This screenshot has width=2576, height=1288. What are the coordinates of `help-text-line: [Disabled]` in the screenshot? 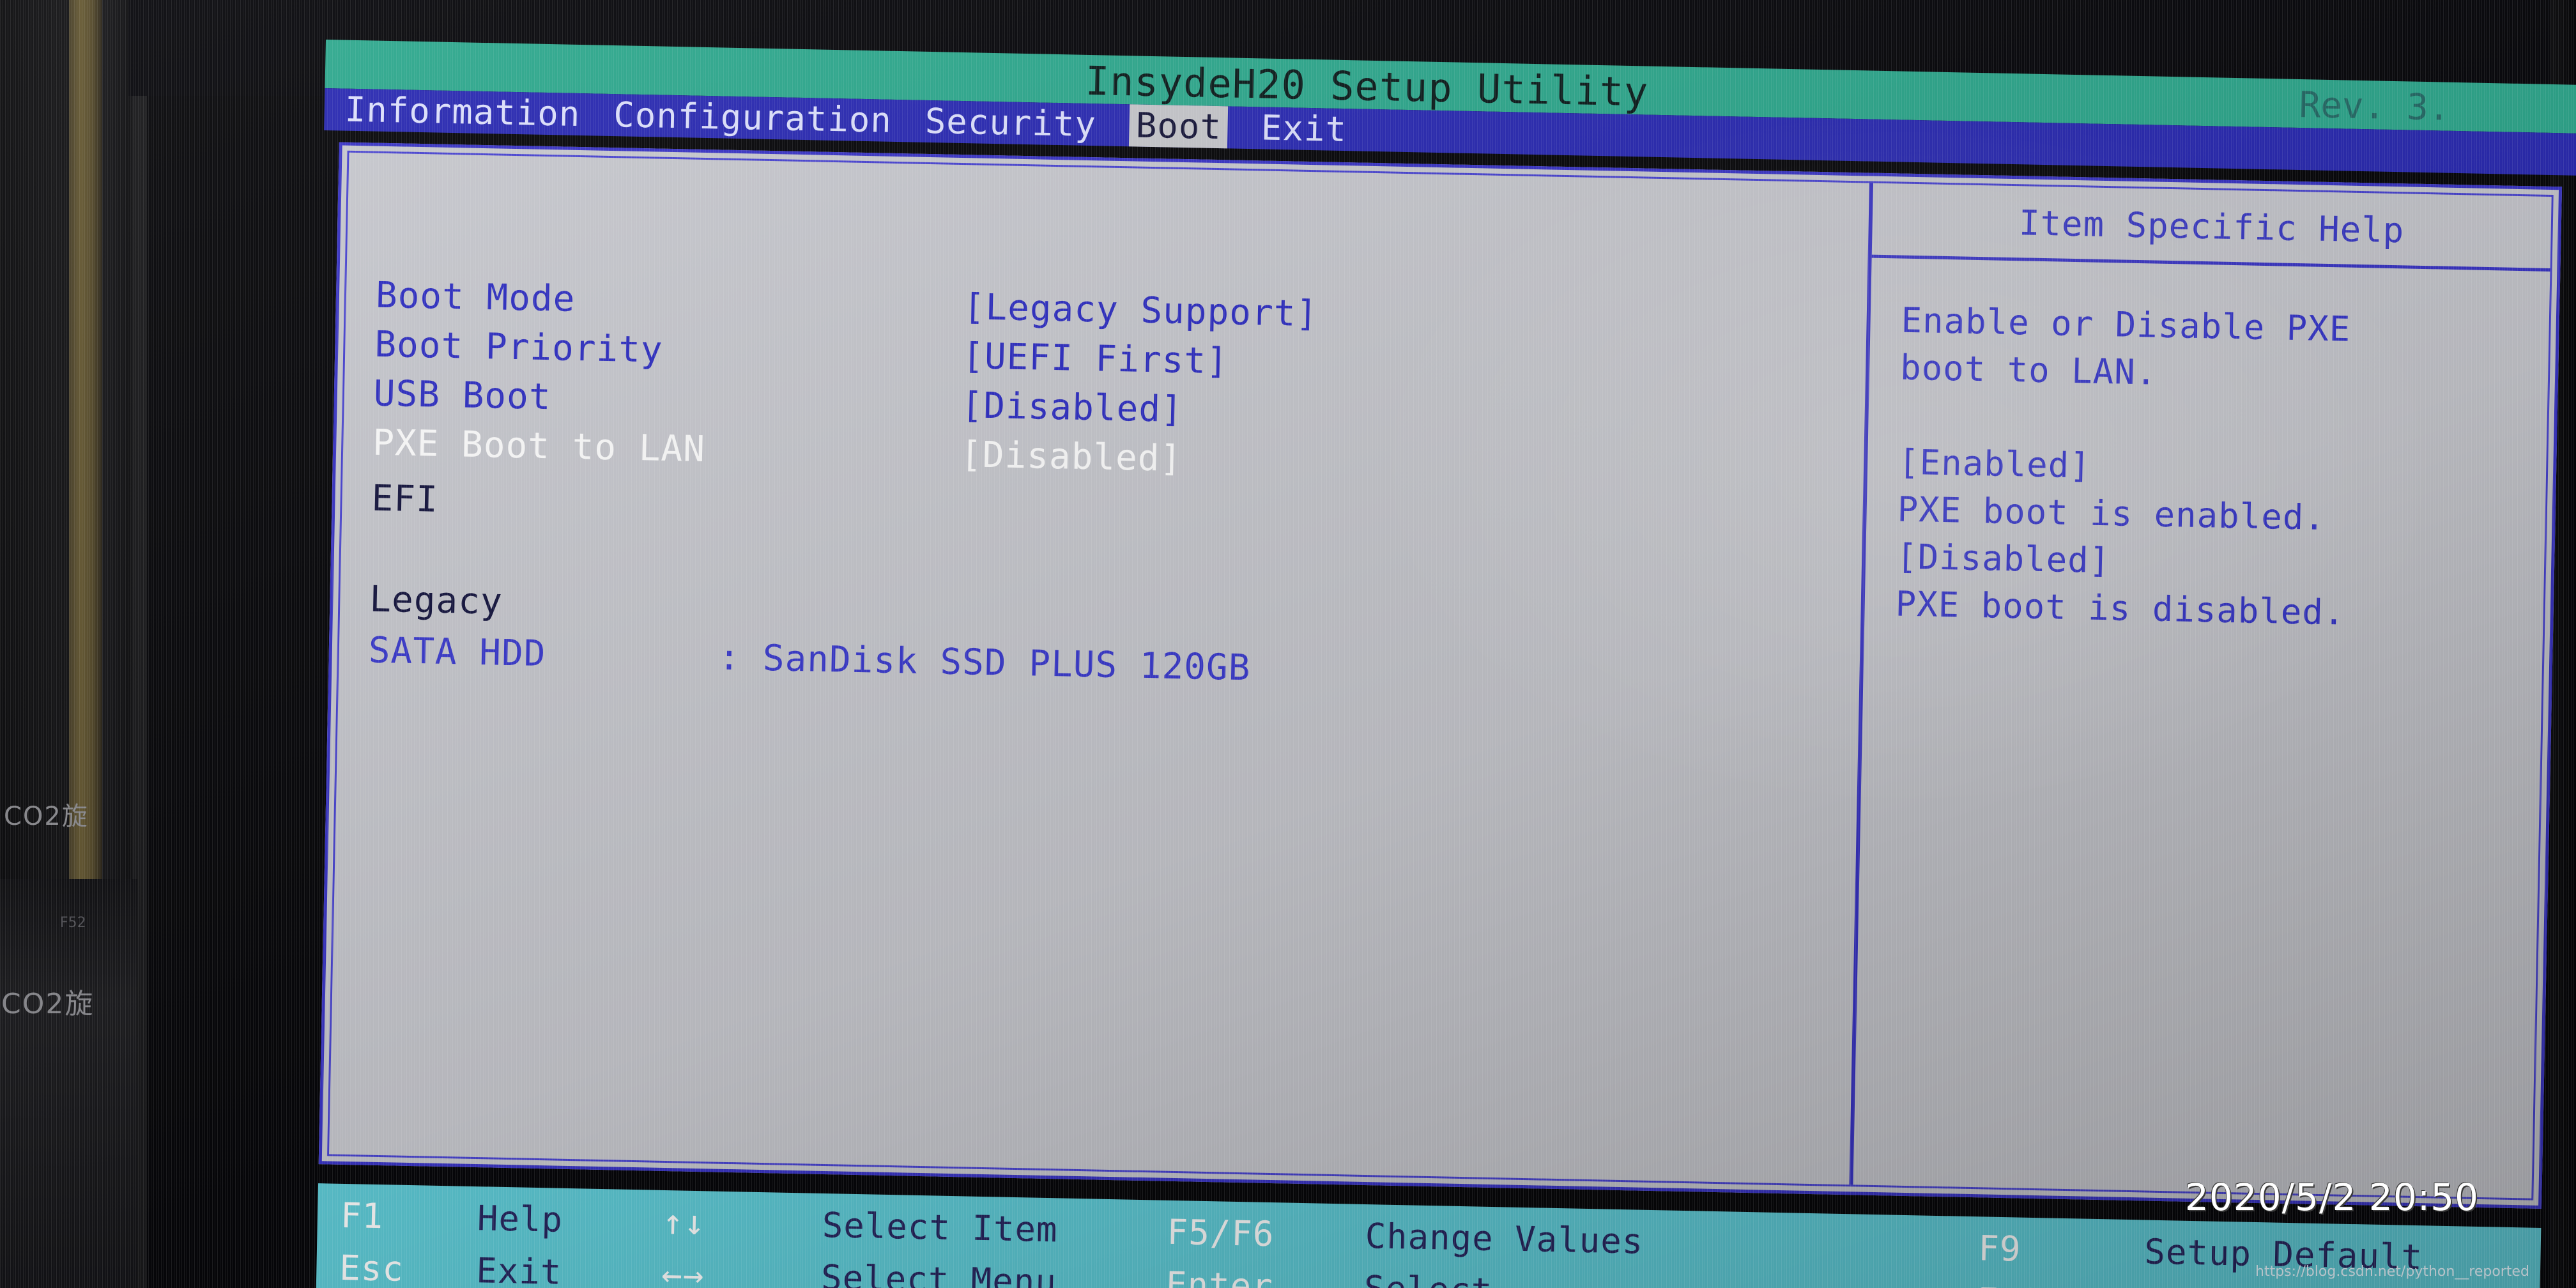 It's located at (2003, 558).